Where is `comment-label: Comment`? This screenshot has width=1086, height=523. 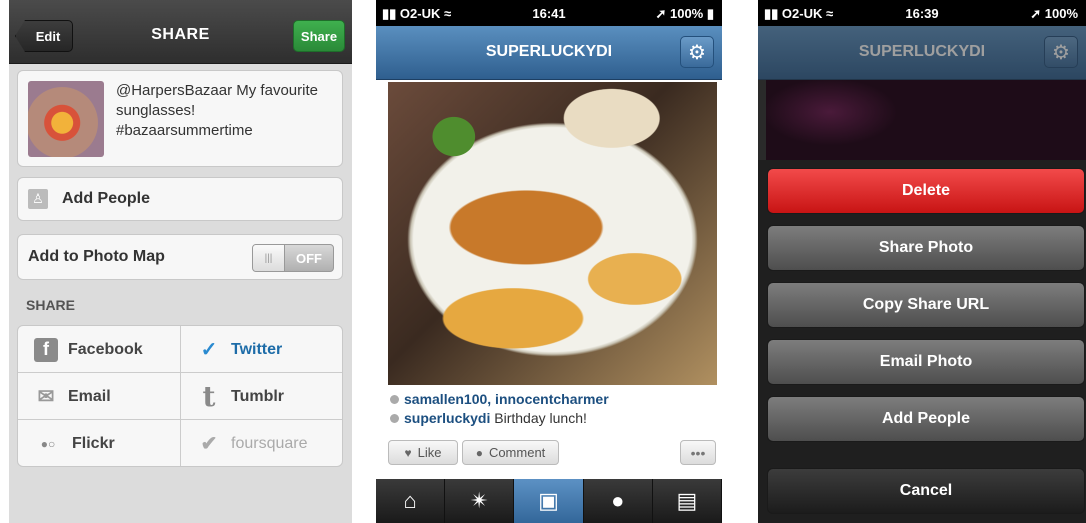
comment-label: Comment is located at coordinates (517, 452).